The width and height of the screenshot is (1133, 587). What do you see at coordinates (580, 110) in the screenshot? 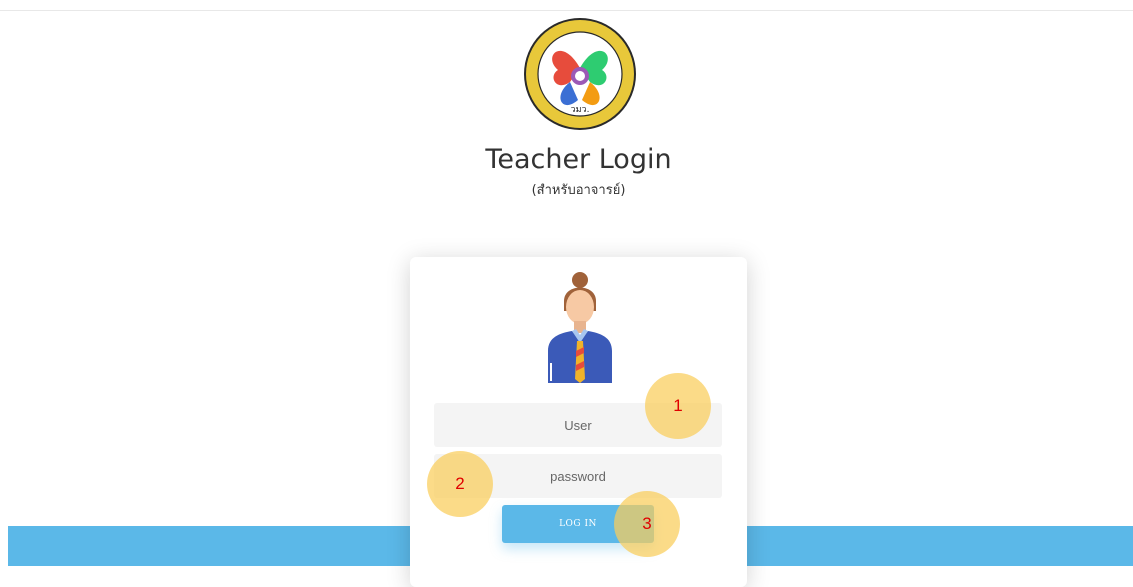
I see `logo-text: วมว.` at bounding box center [580, 110].